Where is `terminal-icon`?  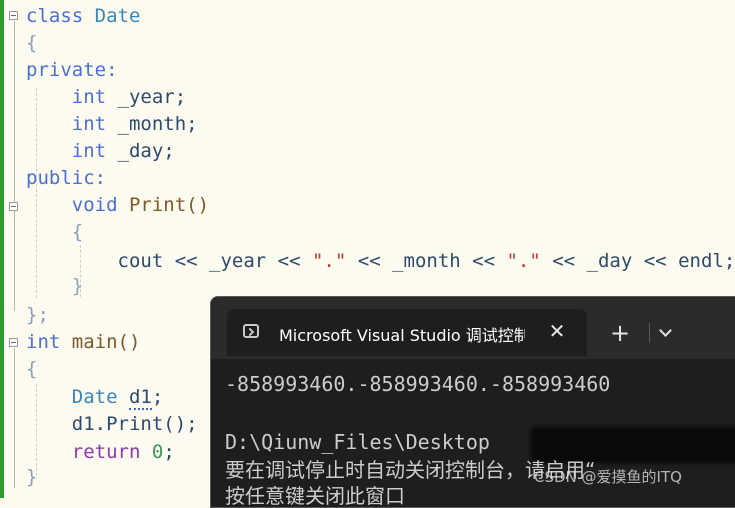
terminal-icon is located at coordinates (251, 331).